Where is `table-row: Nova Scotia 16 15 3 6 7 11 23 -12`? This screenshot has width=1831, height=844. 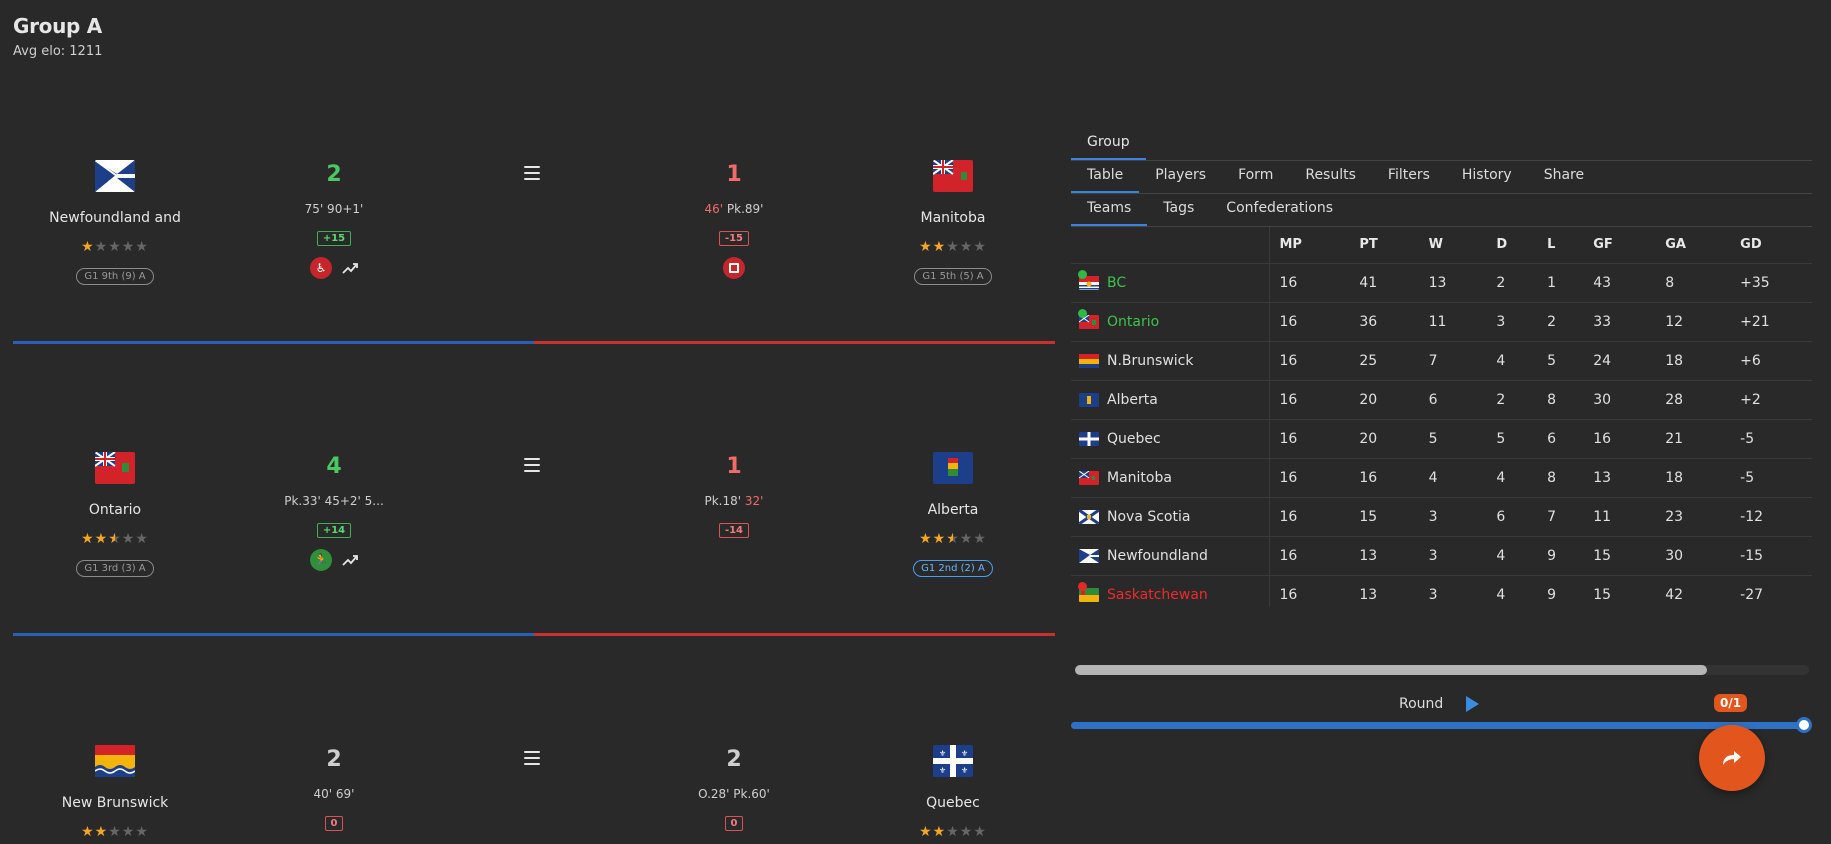
table-row: Nova Scotia 16 15 3 6 7 11 23 -12 is located at coordinates (1441, 516).